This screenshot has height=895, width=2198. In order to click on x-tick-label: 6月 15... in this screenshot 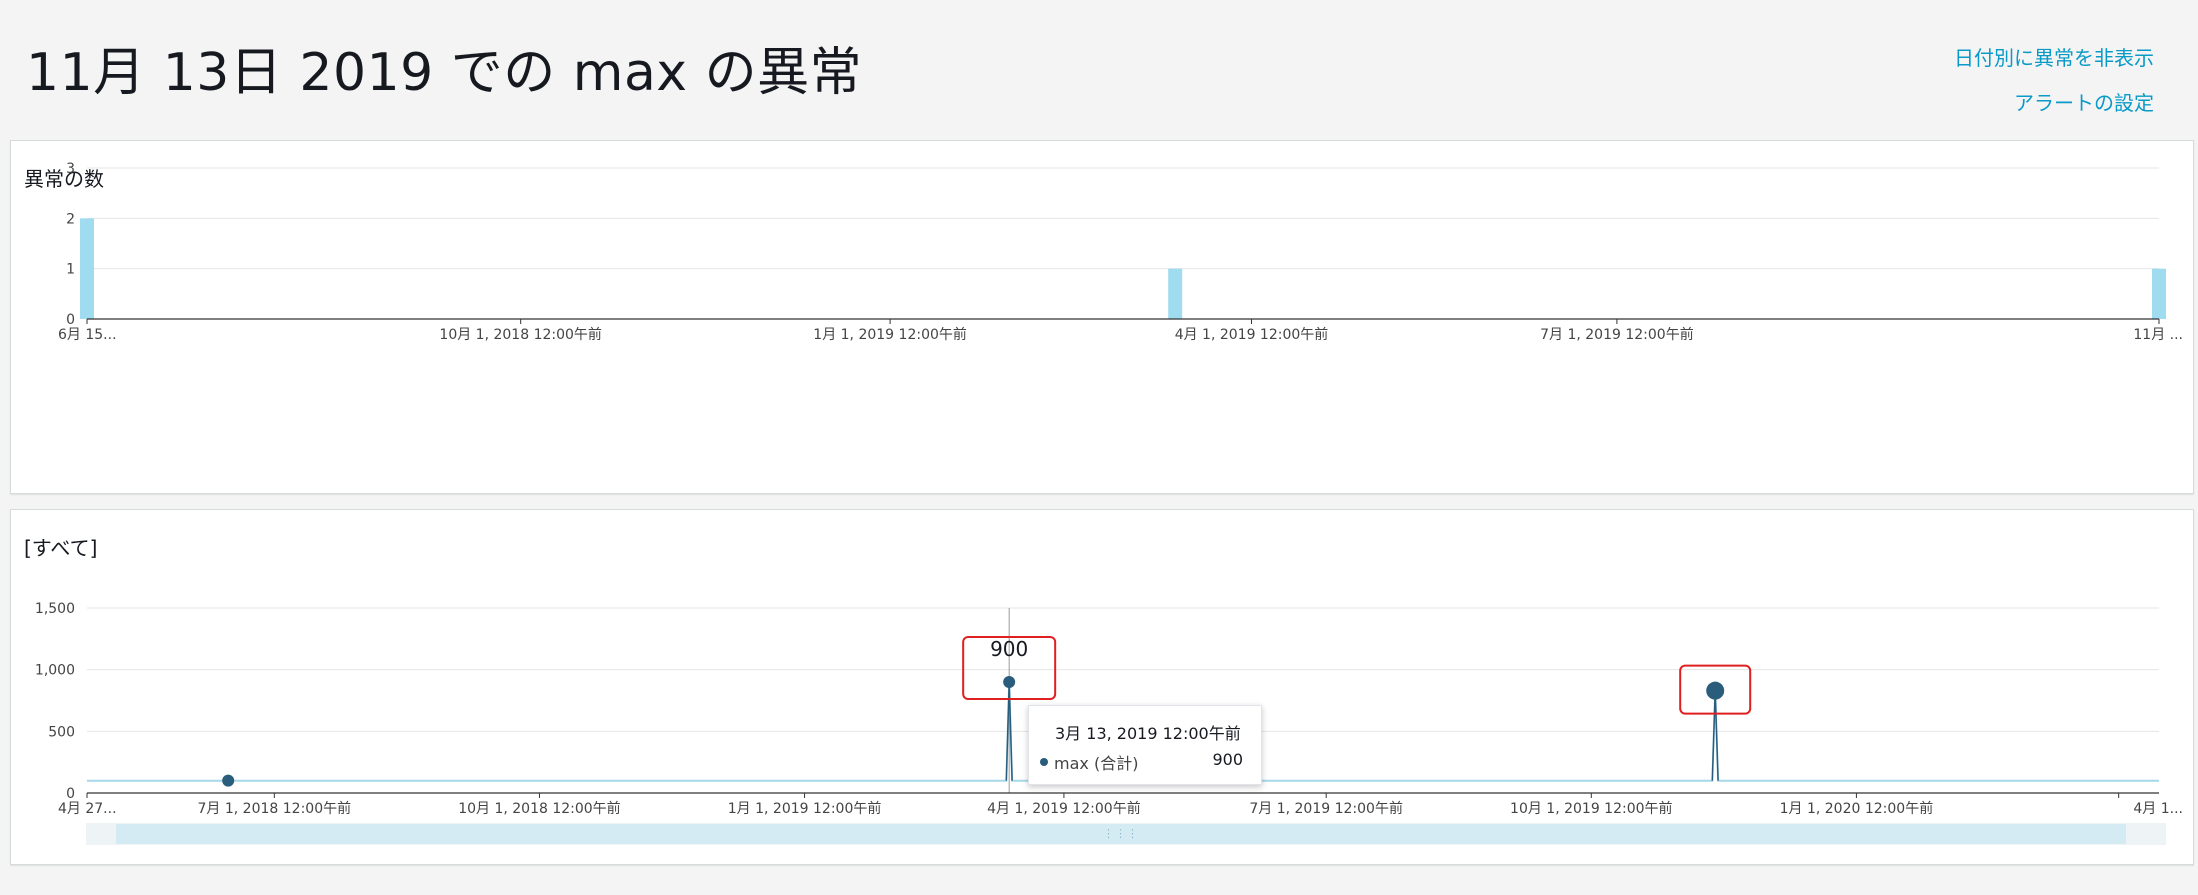, I will do `click(87, 335)`.